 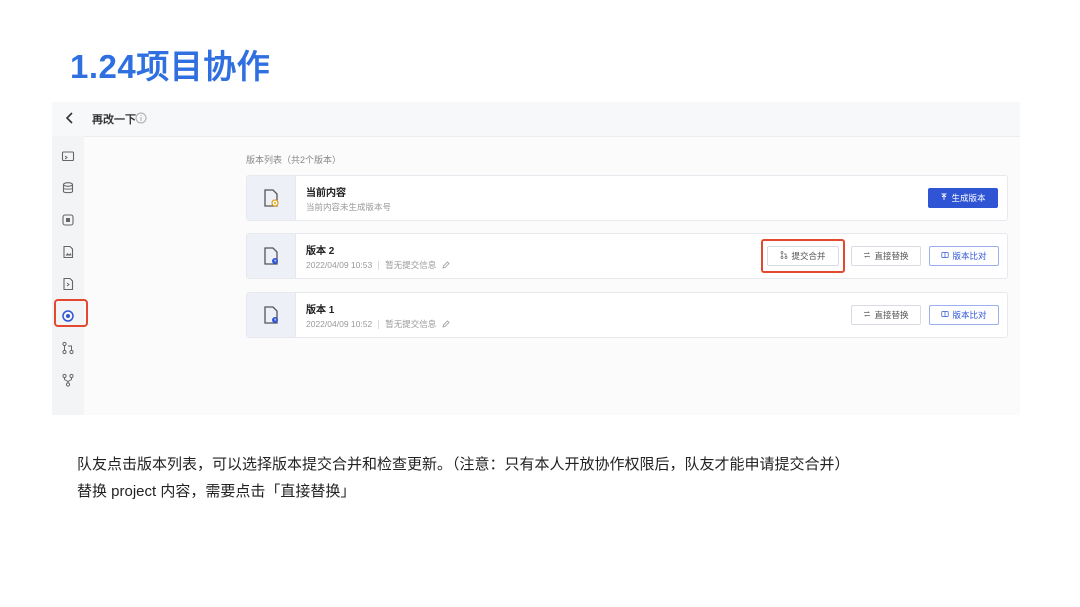 What do you see at coordinates (70, 118) in the screenshot?
I see `back-arrow-icon` at bounding box center [70, 118].